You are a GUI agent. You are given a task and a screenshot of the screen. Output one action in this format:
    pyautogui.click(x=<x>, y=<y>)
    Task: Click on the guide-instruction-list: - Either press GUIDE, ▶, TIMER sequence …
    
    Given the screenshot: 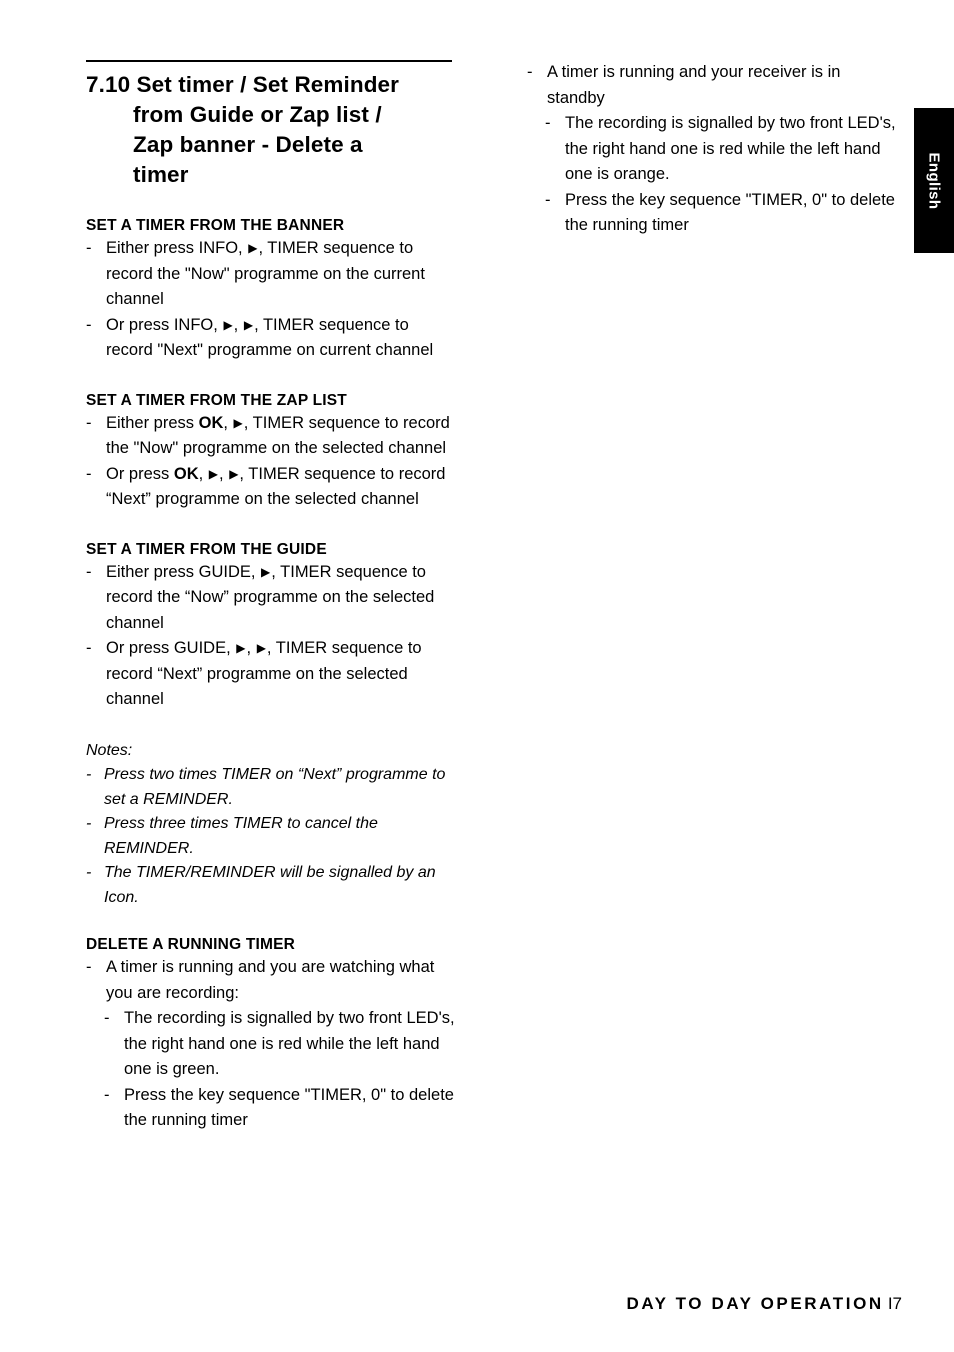 What is the action you would take?
    pyautogui.click(x=271, y=636)
    